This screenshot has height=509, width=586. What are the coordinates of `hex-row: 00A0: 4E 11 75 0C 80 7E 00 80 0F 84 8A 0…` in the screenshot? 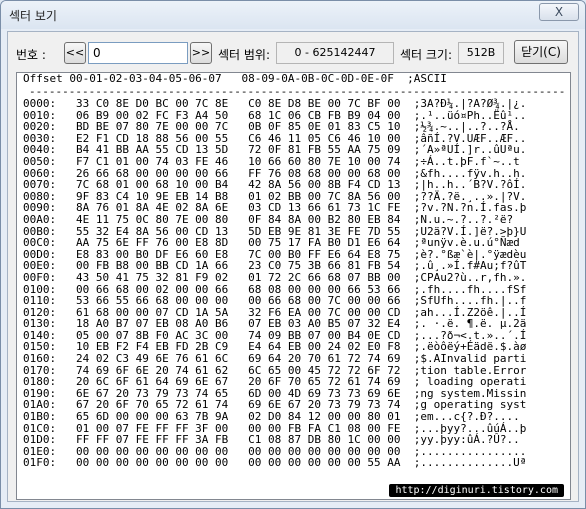 It's located at (268, 219).